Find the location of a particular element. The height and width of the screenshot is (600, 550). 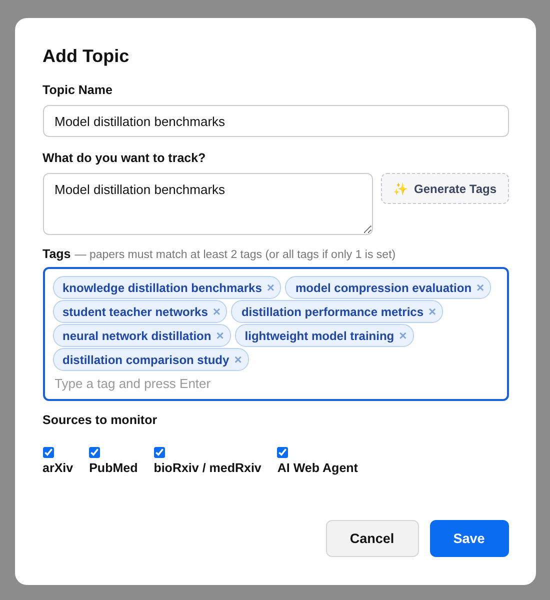

field-label: Topic Name is located at coordinates (78, 90).